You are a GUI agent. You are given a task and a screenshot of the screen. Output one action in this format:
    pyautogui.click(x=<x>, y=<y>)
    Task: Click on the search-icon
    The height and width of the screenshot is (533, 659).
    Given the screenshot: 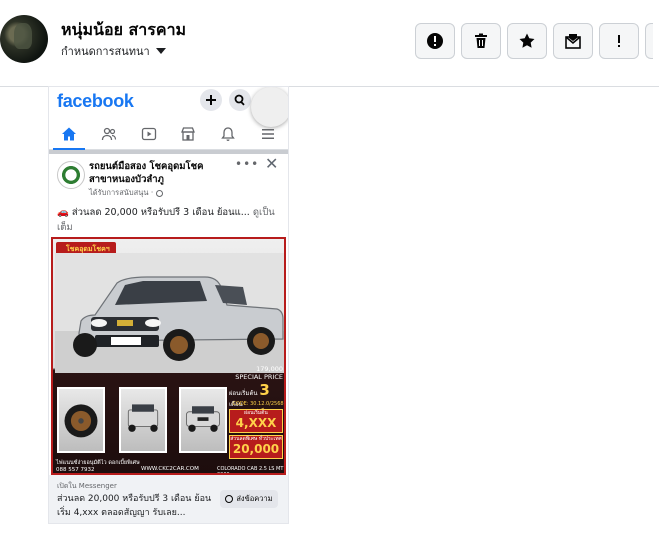 What is the action you would take?
    pyautogui.click(x=240, y=100)
    